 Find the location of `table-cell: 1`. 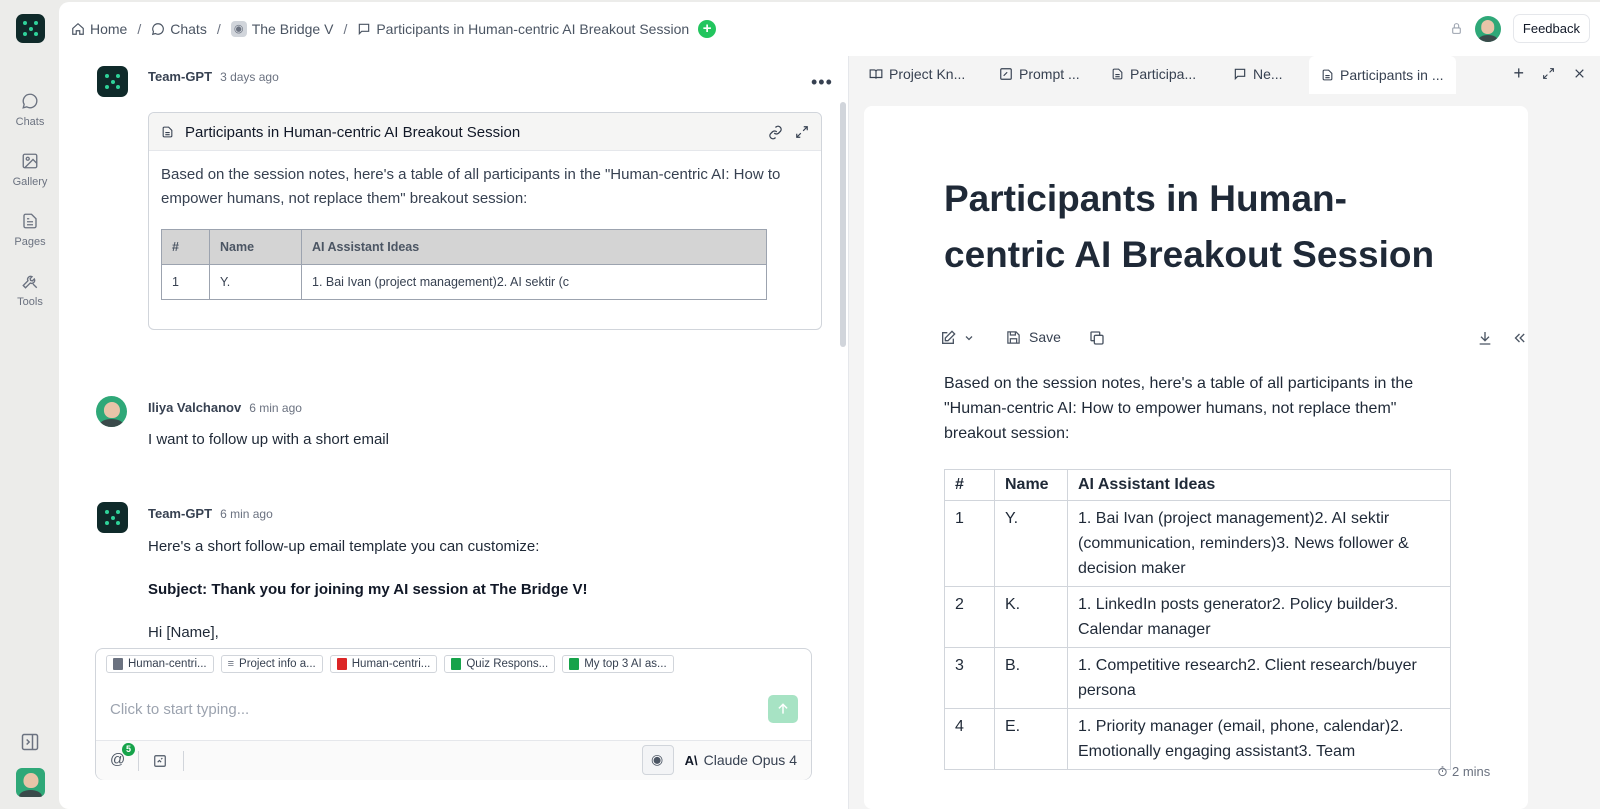

table-cell: 1 is located at coordinates (969, 543).